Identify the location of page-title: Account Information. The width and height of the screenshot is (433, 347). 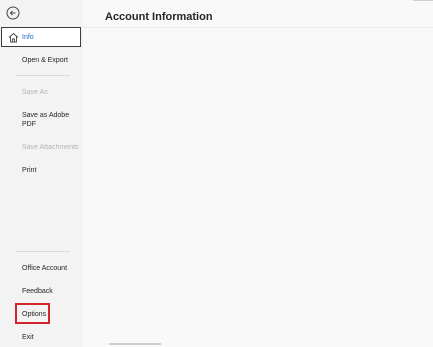
(159, 17).